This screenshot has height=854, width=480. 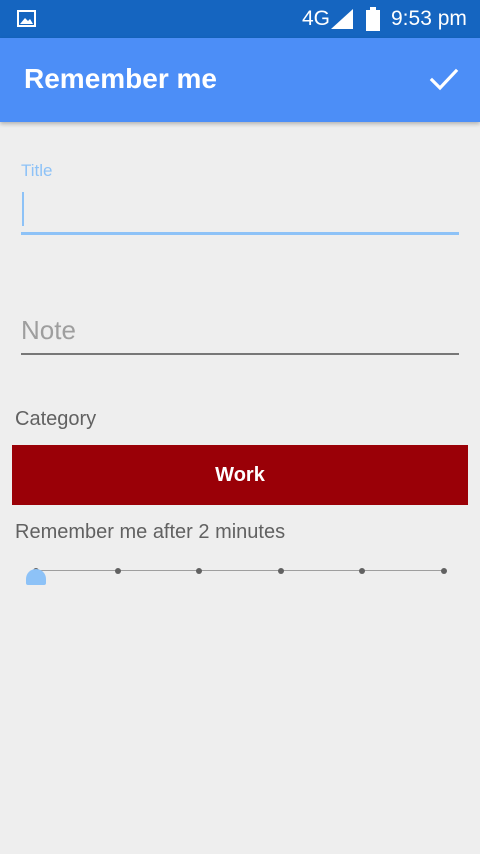 What do you see at coordinates (240, 575) in the screenshot?
I see `remember-time-slider` at bounding box center [240, 575].